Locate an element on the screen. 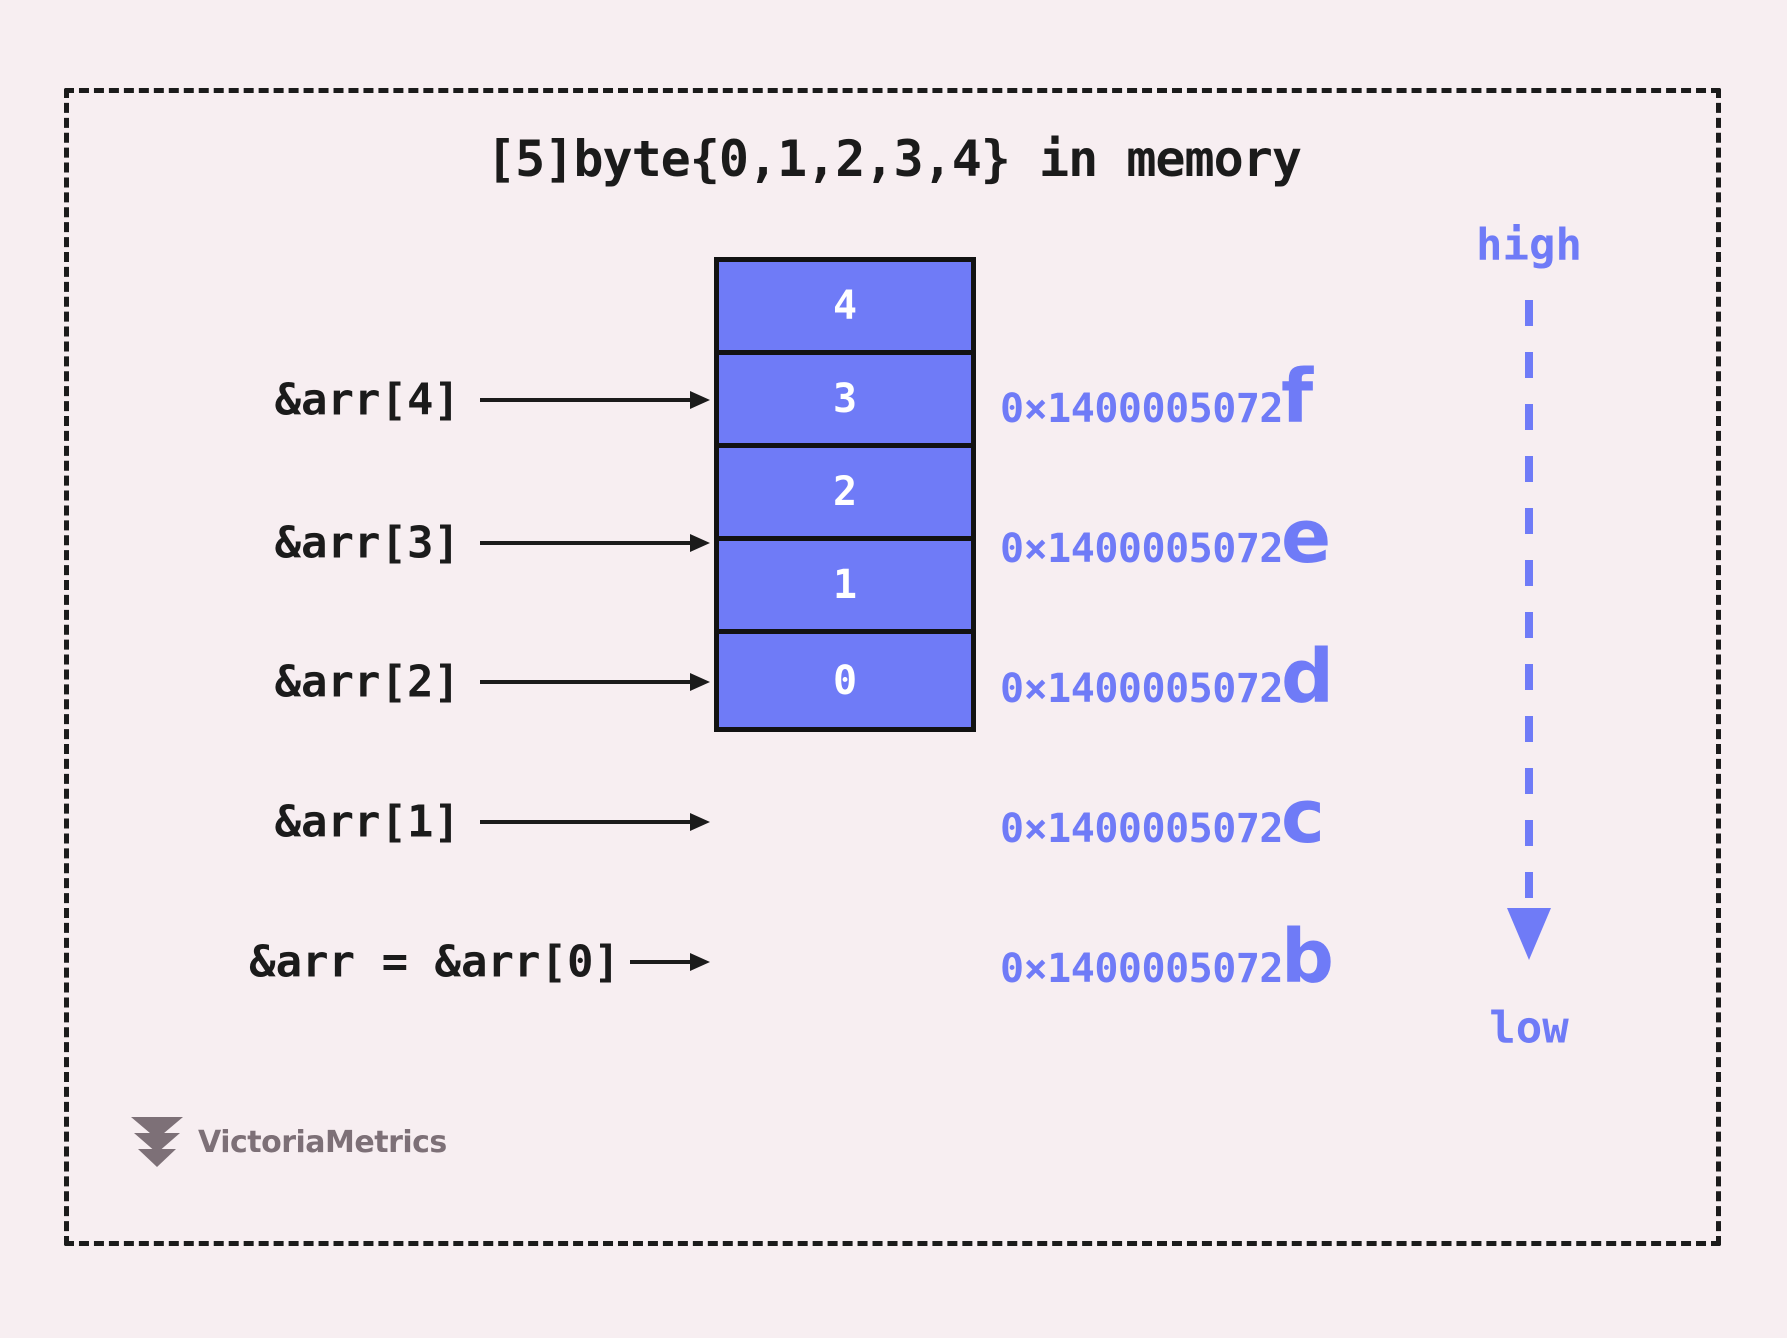  address-label-arr0: 0×1400005072 b is located at coordinates (1167, 957).